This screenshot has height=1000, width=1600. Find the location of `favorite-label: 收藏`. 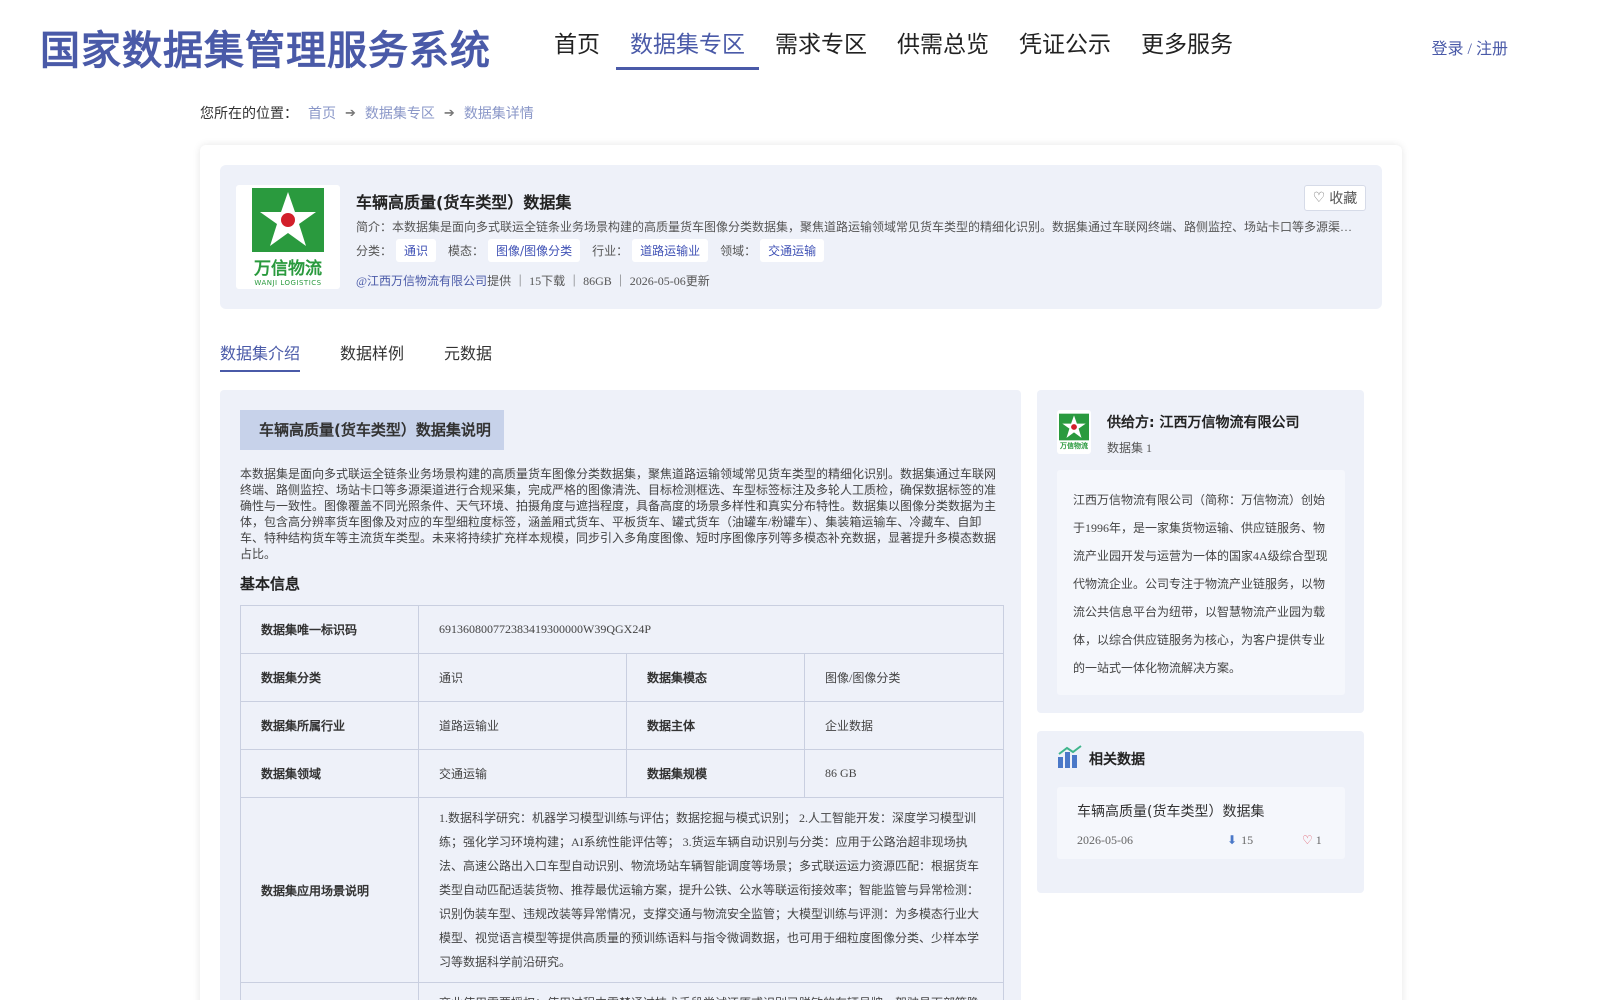

favorite-label: 收藏 is located at coordinates (1343, 199).